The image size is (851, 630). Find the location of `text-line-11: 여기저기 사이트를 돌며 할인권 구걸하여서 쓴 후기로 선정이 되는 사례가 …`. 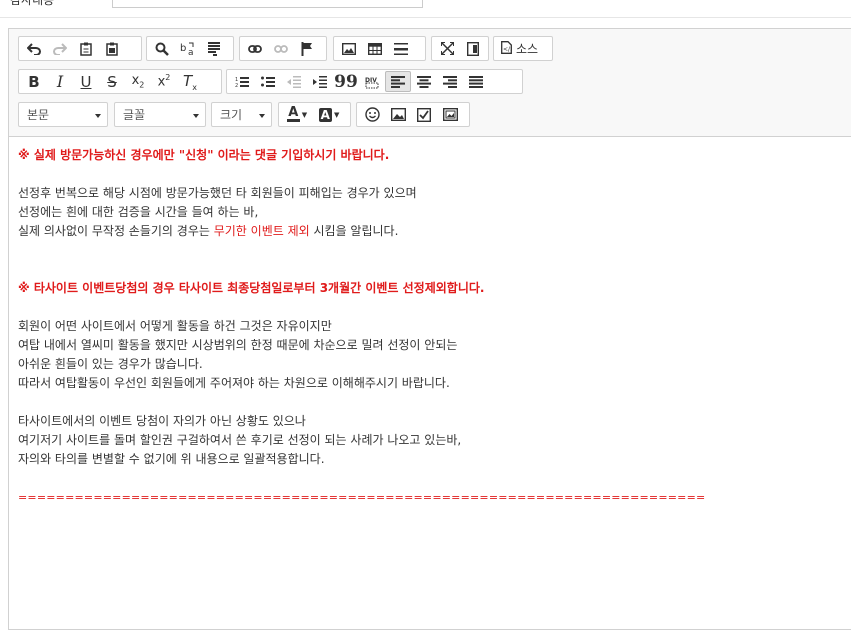

text-line-11: 여기저기 사이트를 돌며 할인권 구걸하여서 쓴 후기로 선정이 되는 사례가 … is located at coordinates (240, 440).